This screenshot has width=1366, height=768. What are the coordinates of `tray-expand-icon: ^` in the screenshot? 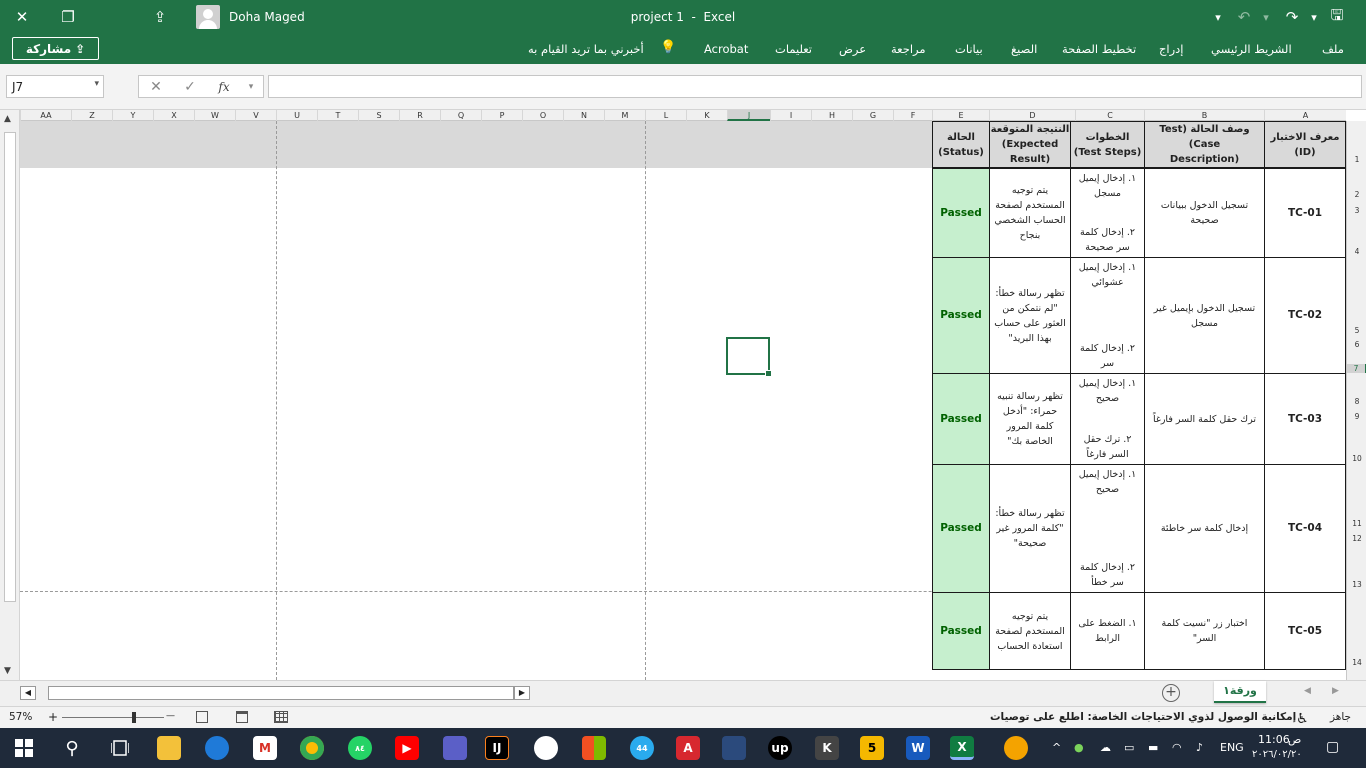 It's located at (1056, 747).